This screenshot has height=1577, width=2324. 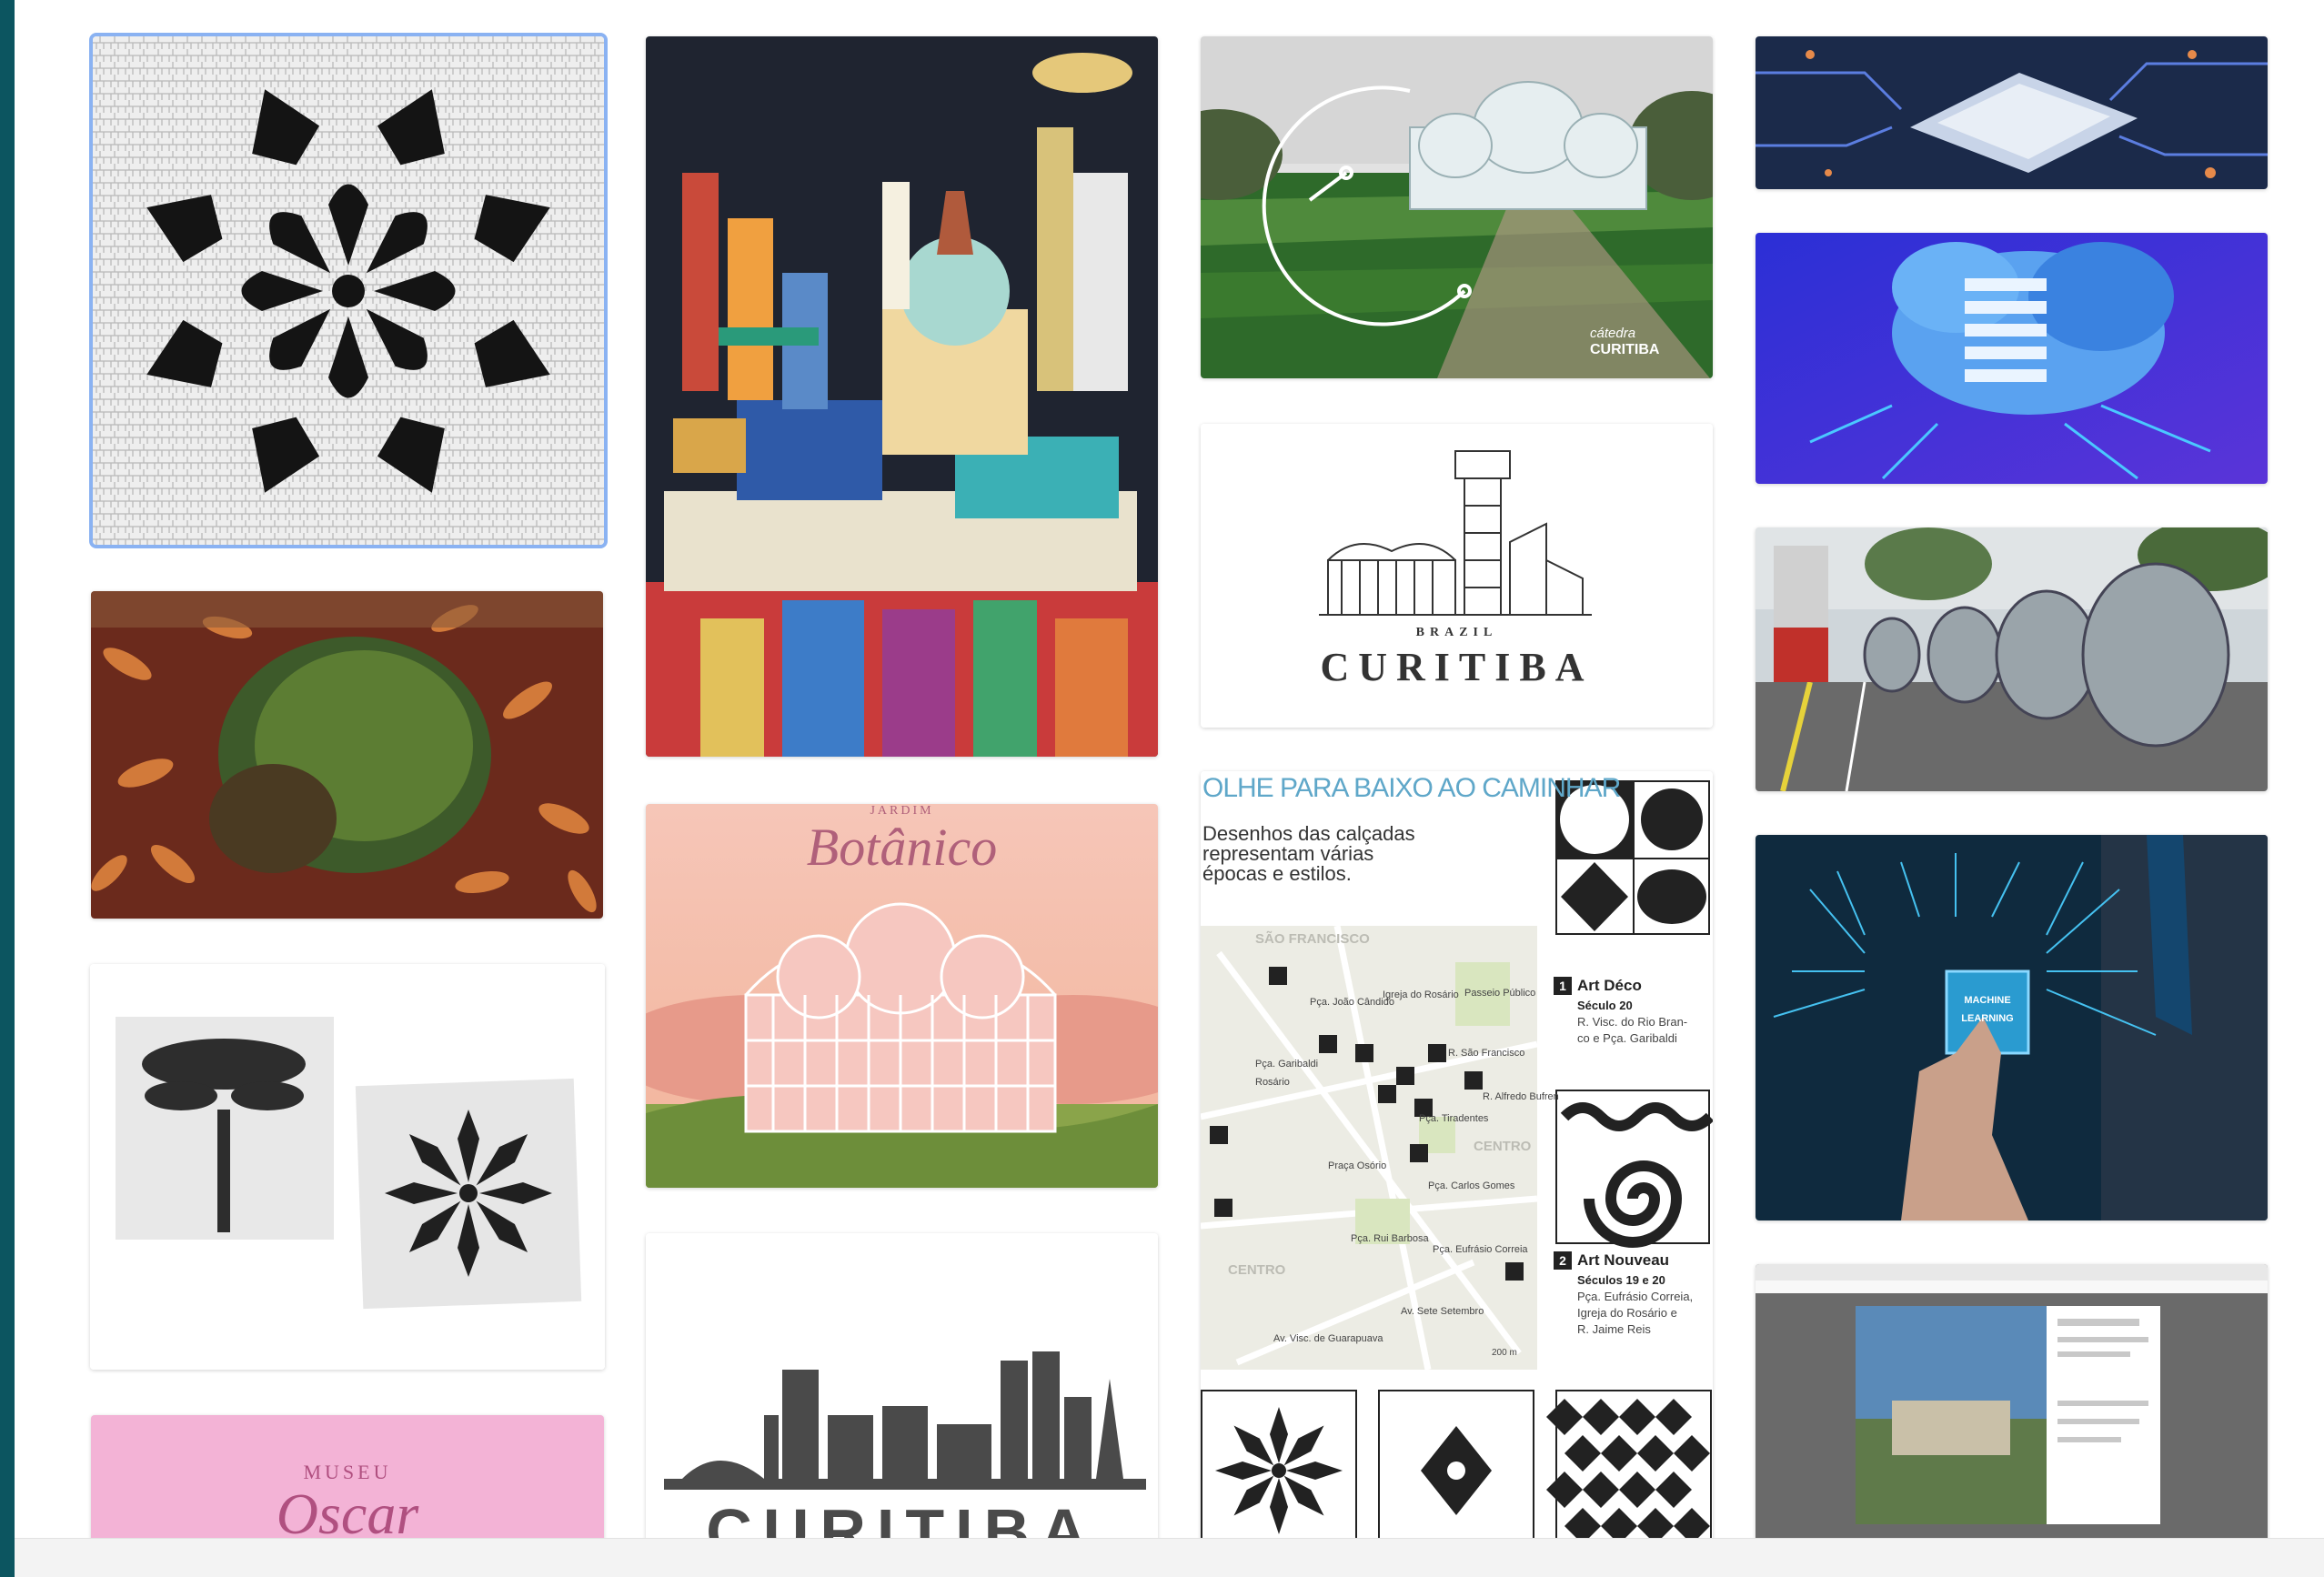 I want to click on browser-screenshot-graphic, so click(x=2012, y=1408).